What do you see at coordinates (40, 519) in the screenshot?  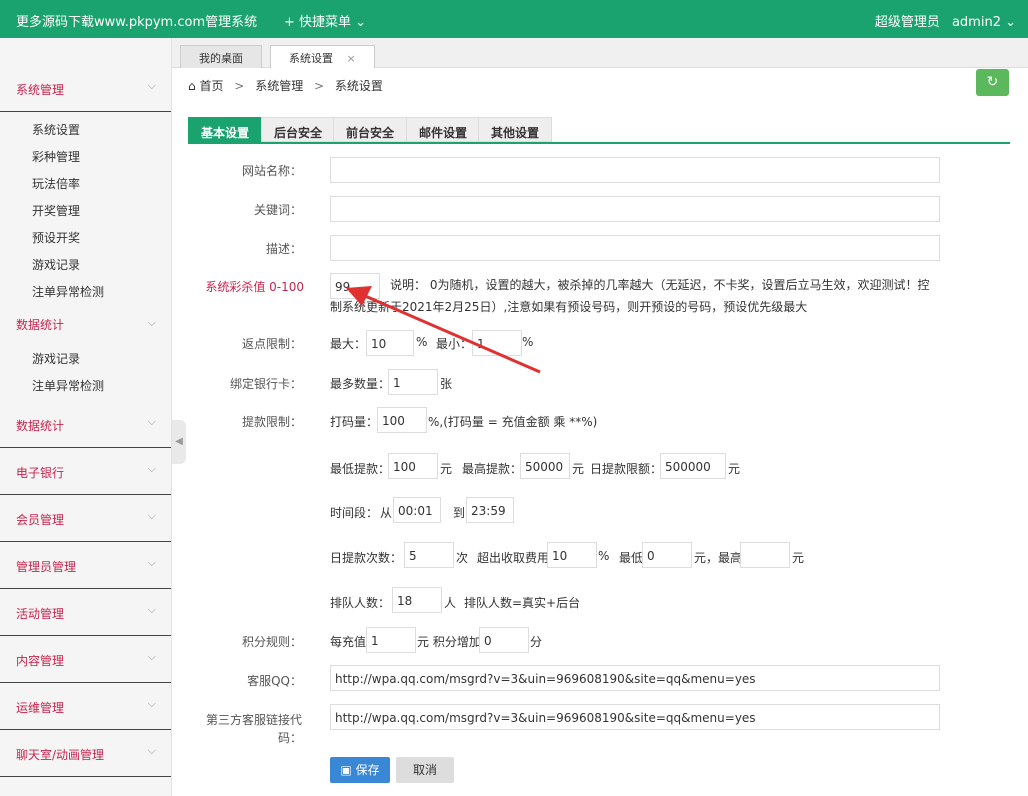 I see `sidebar-group-label: 会员管理` at bounding box center [40, 519].